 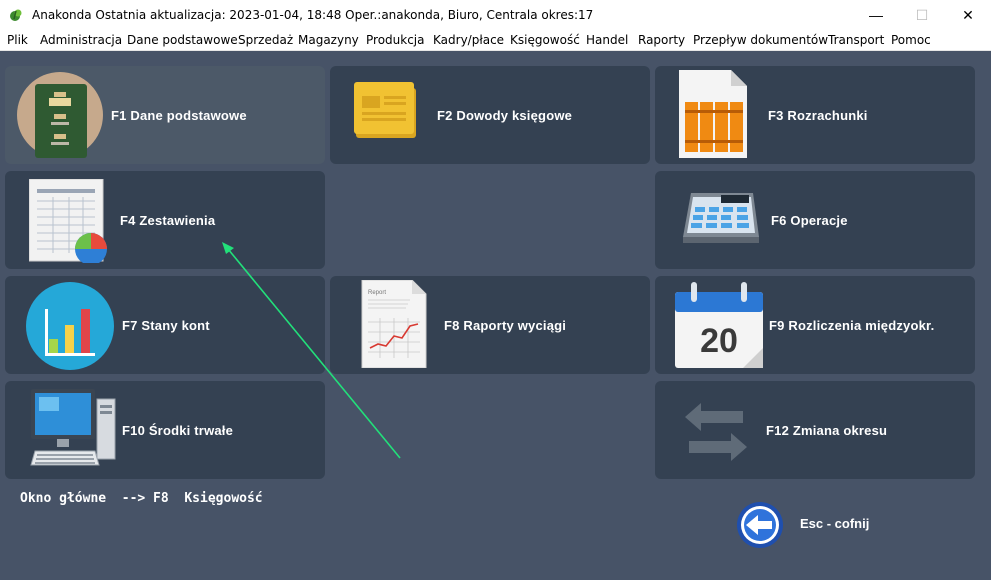 What do you see at coordinates (809, 220) in the screenshot?
I see `tile-label-f6: F6 Operacje` at bounding box center [809, 220].